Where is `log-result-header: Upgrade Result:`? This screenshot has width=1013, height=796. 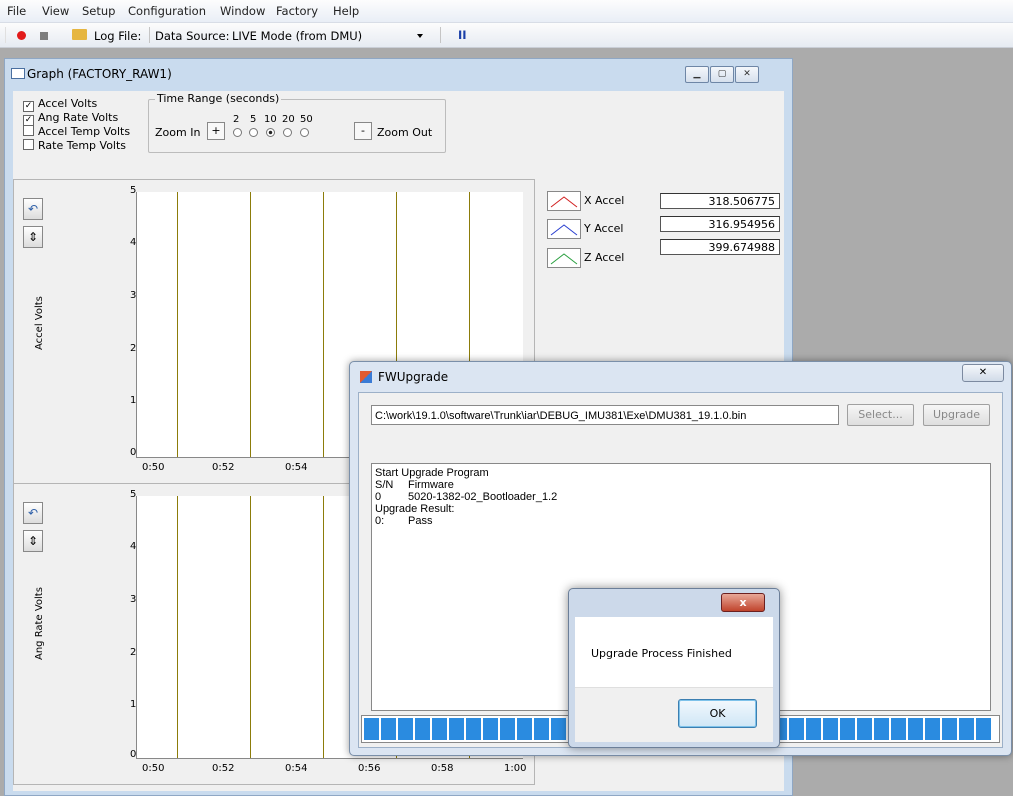
log-result-header: Upgrade Result: is located at coordinates (415, 509).